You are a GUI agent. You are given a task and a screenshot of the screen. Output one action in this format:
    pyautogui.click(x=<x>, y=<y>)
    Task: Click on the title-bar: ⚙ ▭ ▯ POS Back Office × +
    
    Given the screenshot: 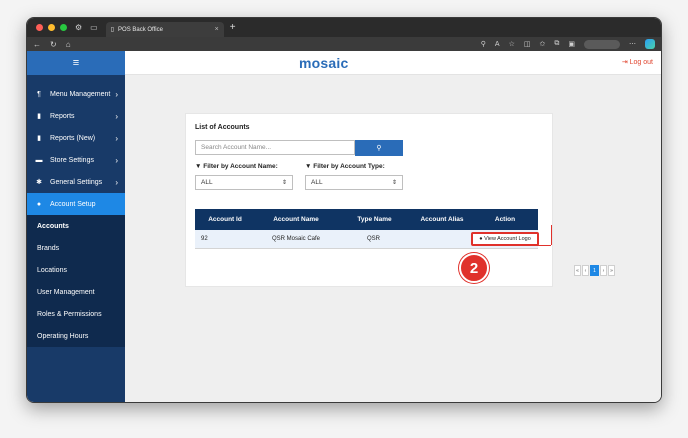 What is the action you would take?
    pyautogui.click(x=344, y=27)
    